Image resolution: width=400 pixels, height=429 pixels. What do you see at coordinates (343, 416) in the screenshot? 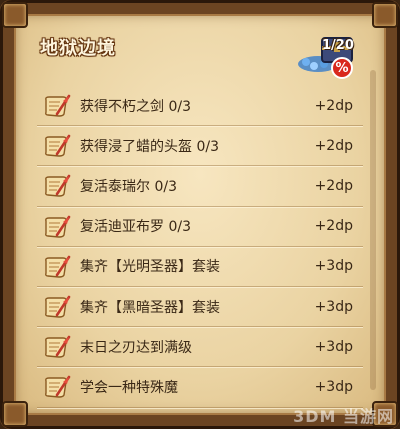
I see `watermark: 3DM 当游网` at bounding box center [343, 416].